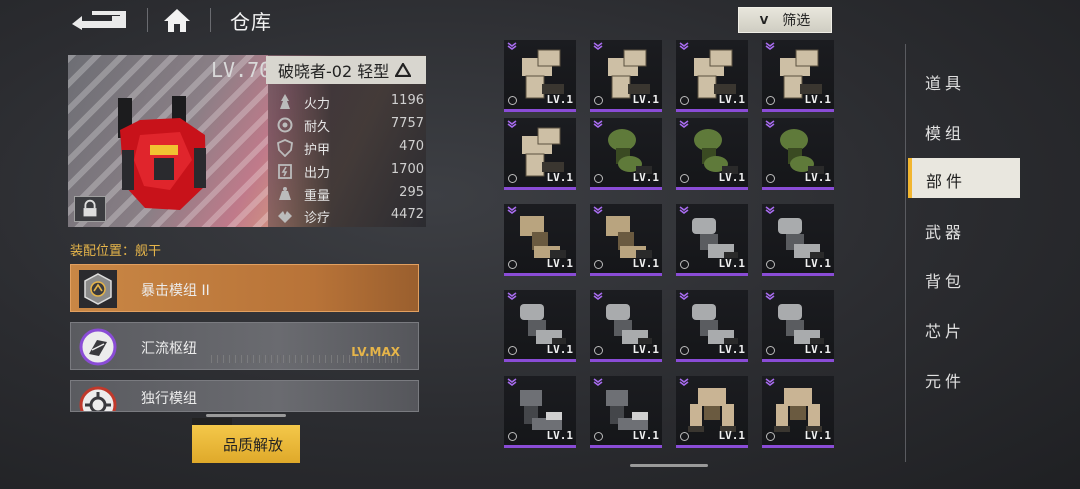  I want to click on confluence-hub-icon, so click(98, 347).